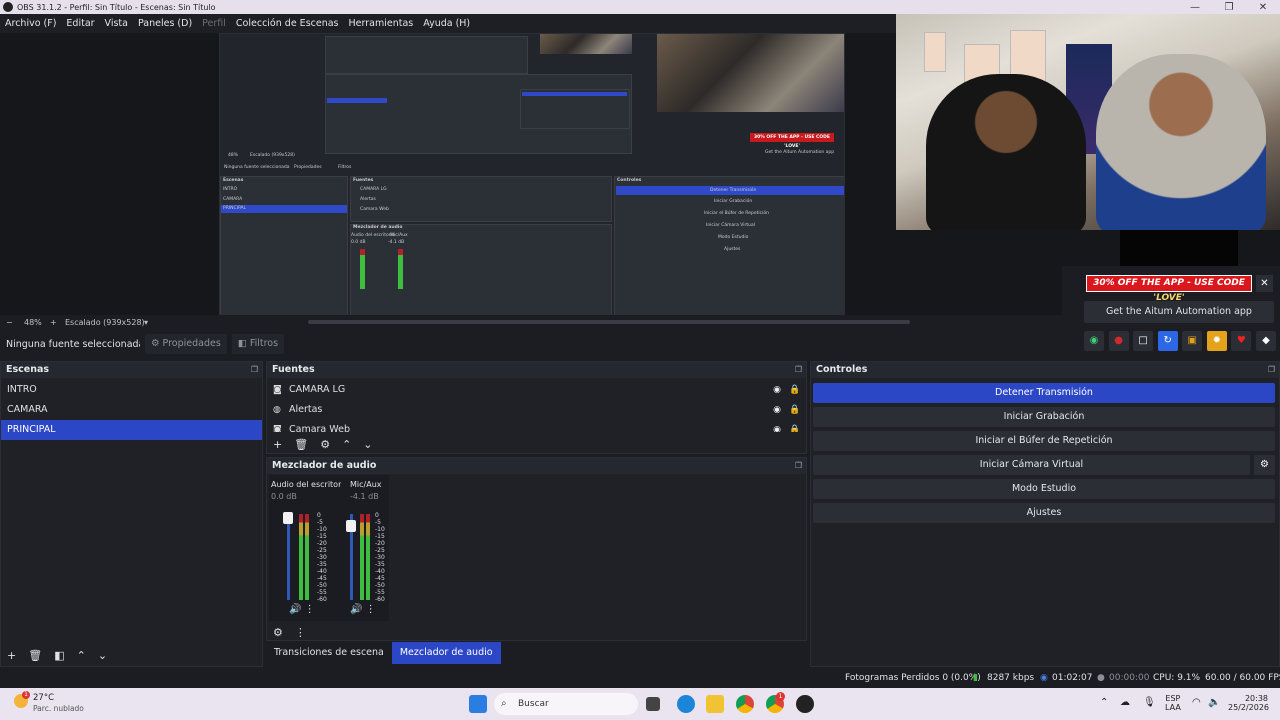 The image size is (1280, 720). I want to click on weather-widget: 27°C Parc. nublado, so click(49, 703).